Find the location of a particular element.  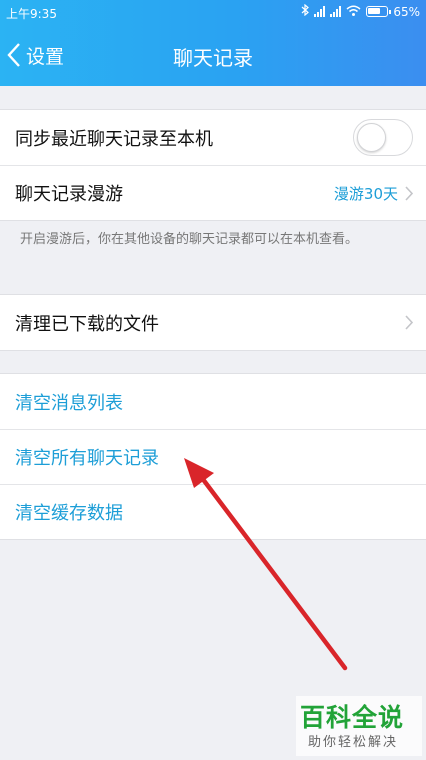

wifi-icon is located at coordinates (353, 12).